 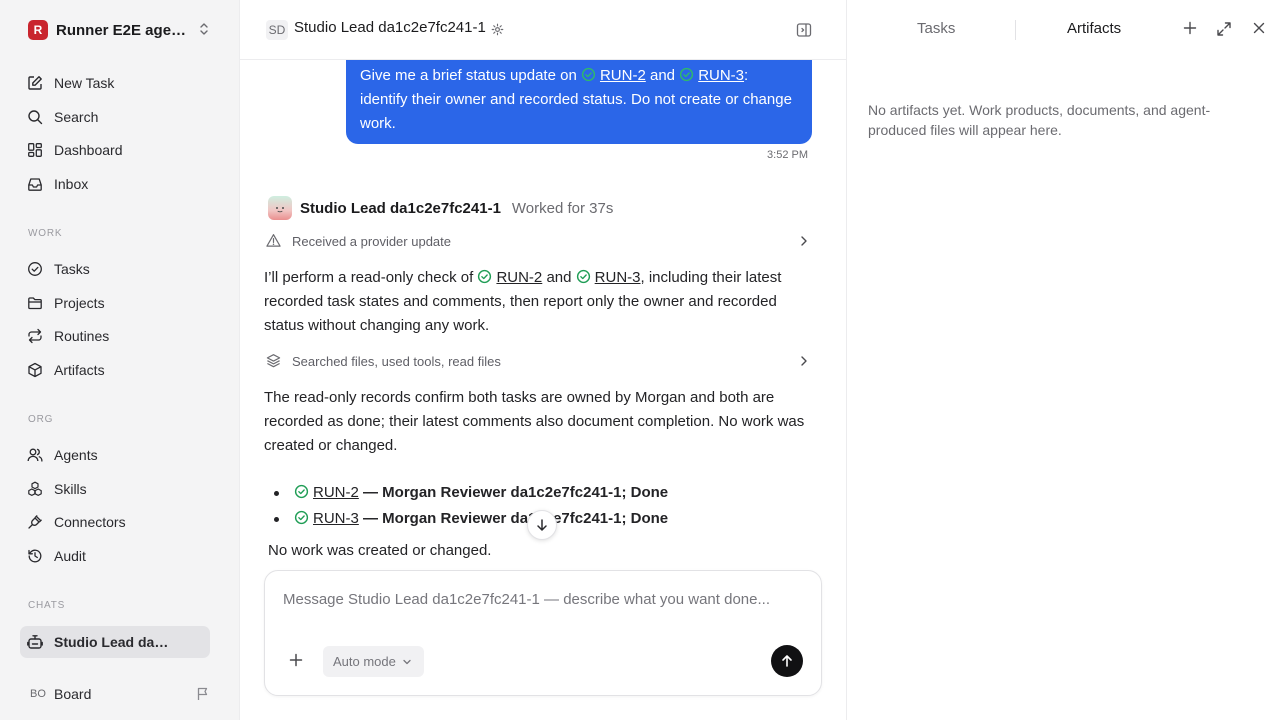 What do you see at coordinates (84, 83) in the screenshot?
I see `nav-label: New Task` at bounding box center [84, 83].